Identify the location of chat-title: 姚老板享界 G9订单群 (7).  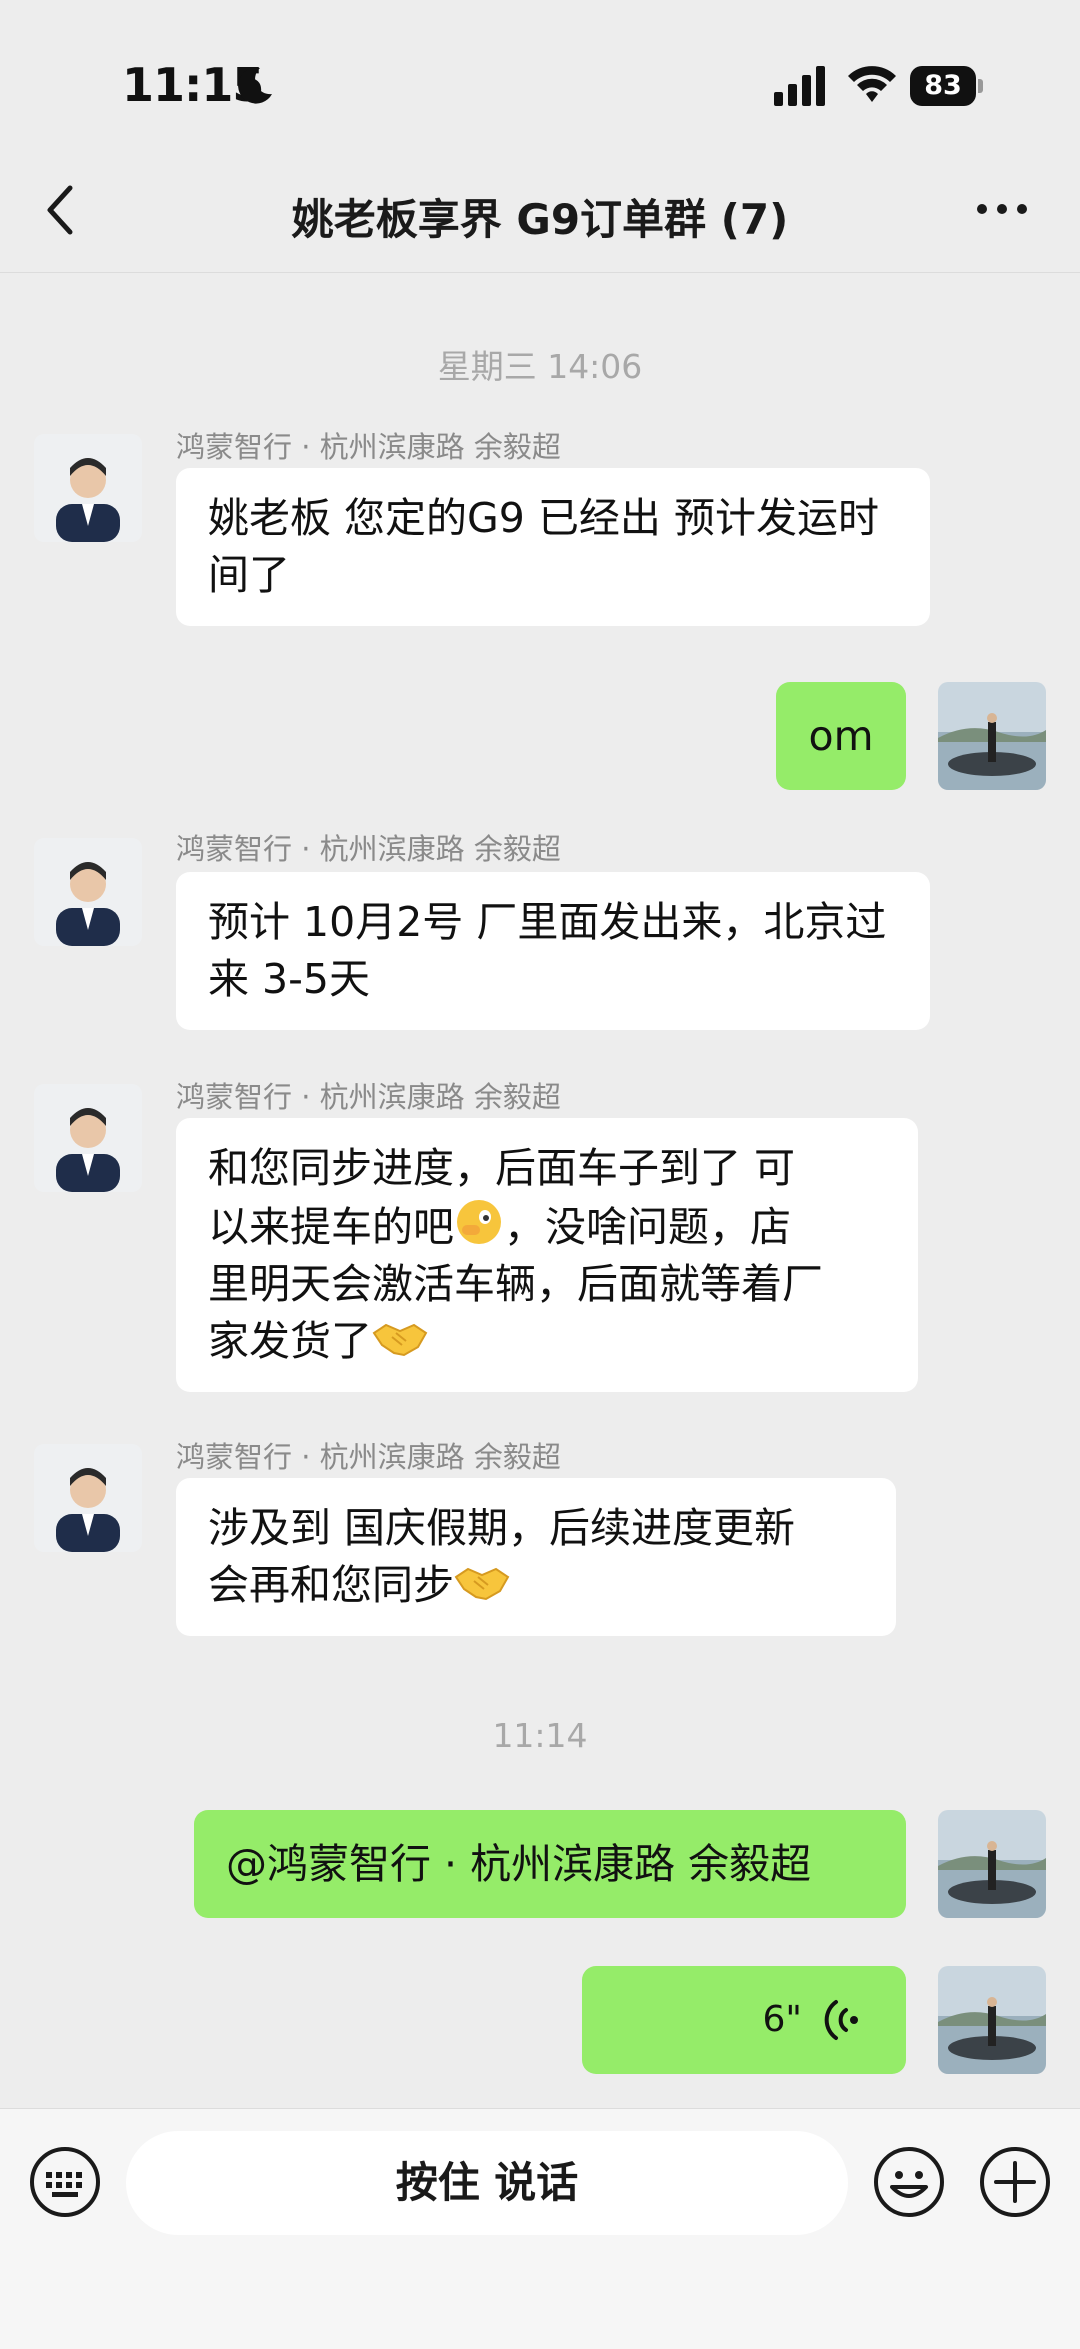
(540, 219).